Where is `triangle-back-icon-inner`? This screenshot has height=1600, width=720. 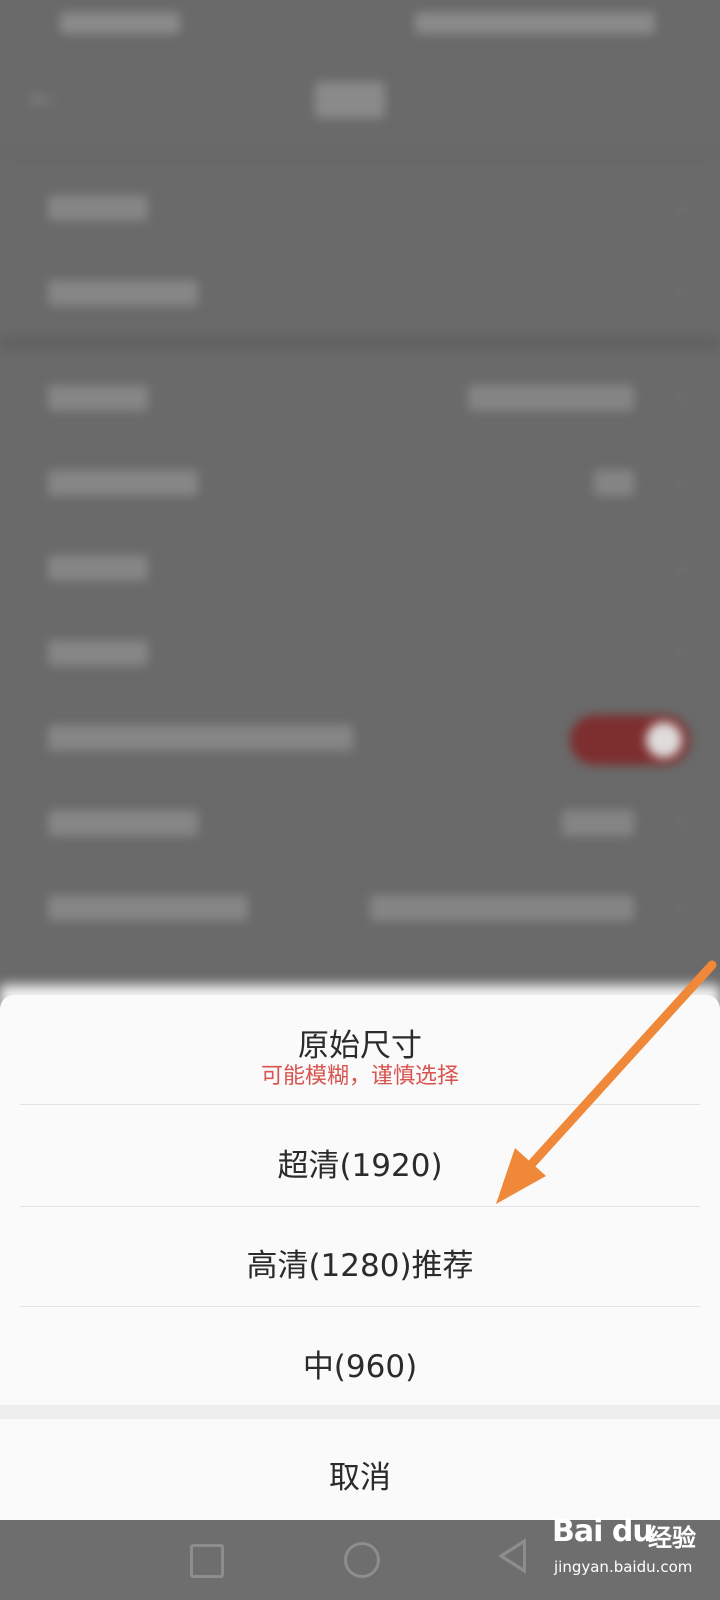
triangle-back-icon-inner is located at coordinates (513, 1556).